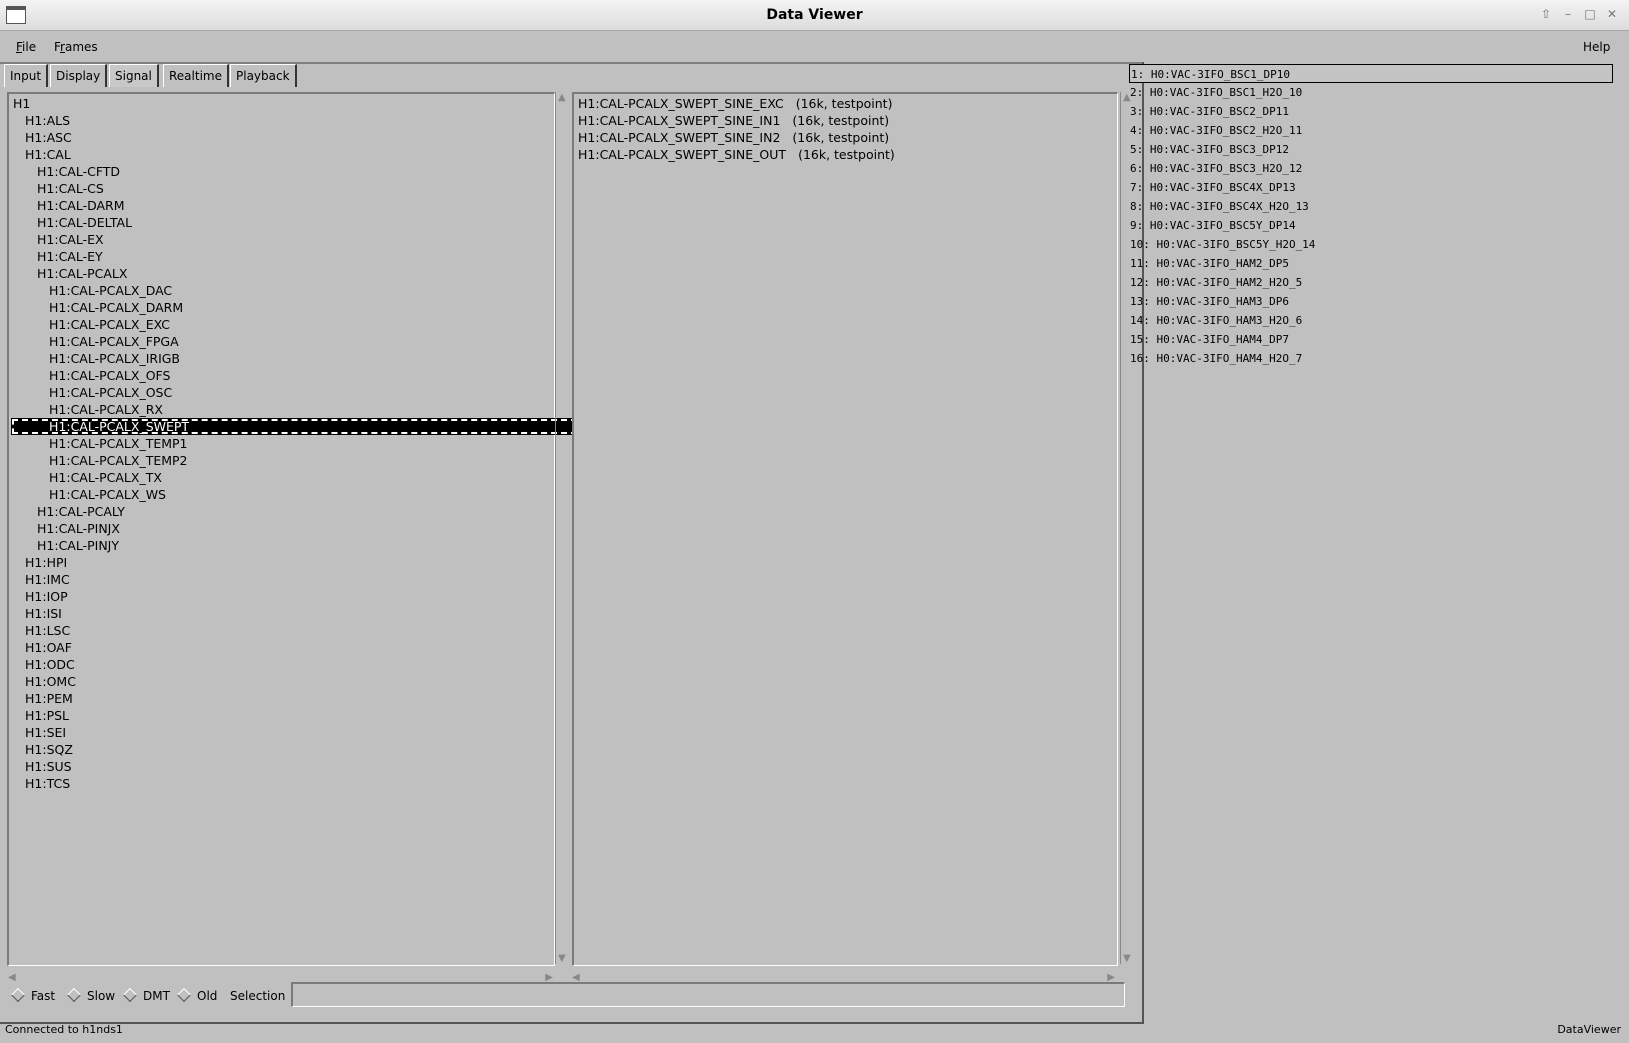  I want to click on tree-item: H1:CAL, so click(40, 154).